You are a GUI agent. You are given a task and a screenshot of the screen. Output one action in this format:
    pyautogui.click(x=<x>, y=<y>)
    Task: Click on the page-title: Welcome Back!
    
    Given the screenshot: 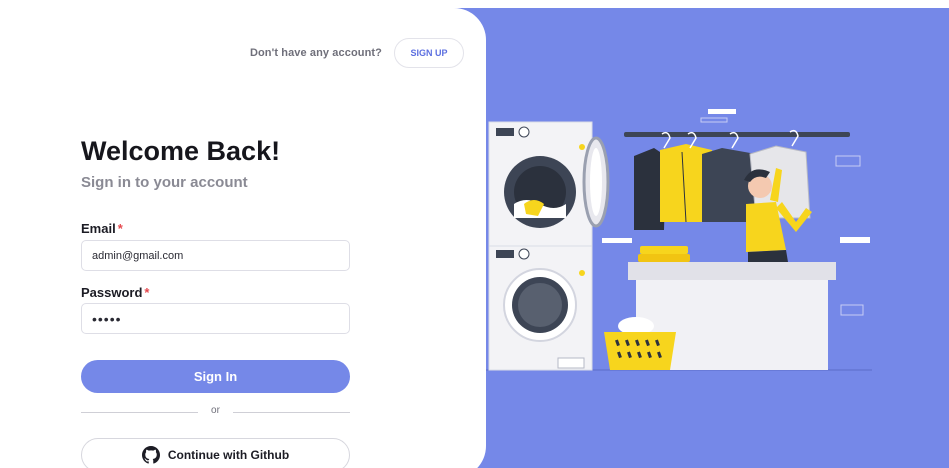 What is the action you would take?
    pyautogui.click(x=181, y=151)
    